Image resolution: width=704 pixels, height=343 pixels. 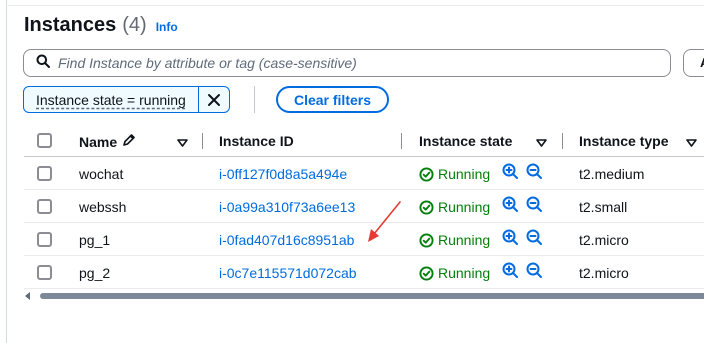 I want to click on page-header: Instances (4) Info, so click(x=101, y=25).